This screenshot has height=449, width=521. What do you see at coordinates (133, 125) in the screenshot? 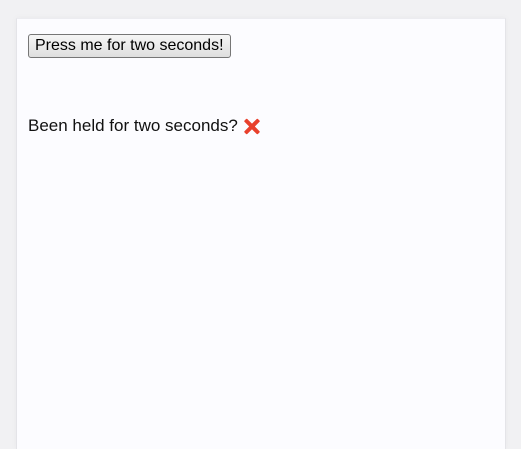
I see `hold-status-text: Been held for two seconds?` at bounding box center [133, 125].